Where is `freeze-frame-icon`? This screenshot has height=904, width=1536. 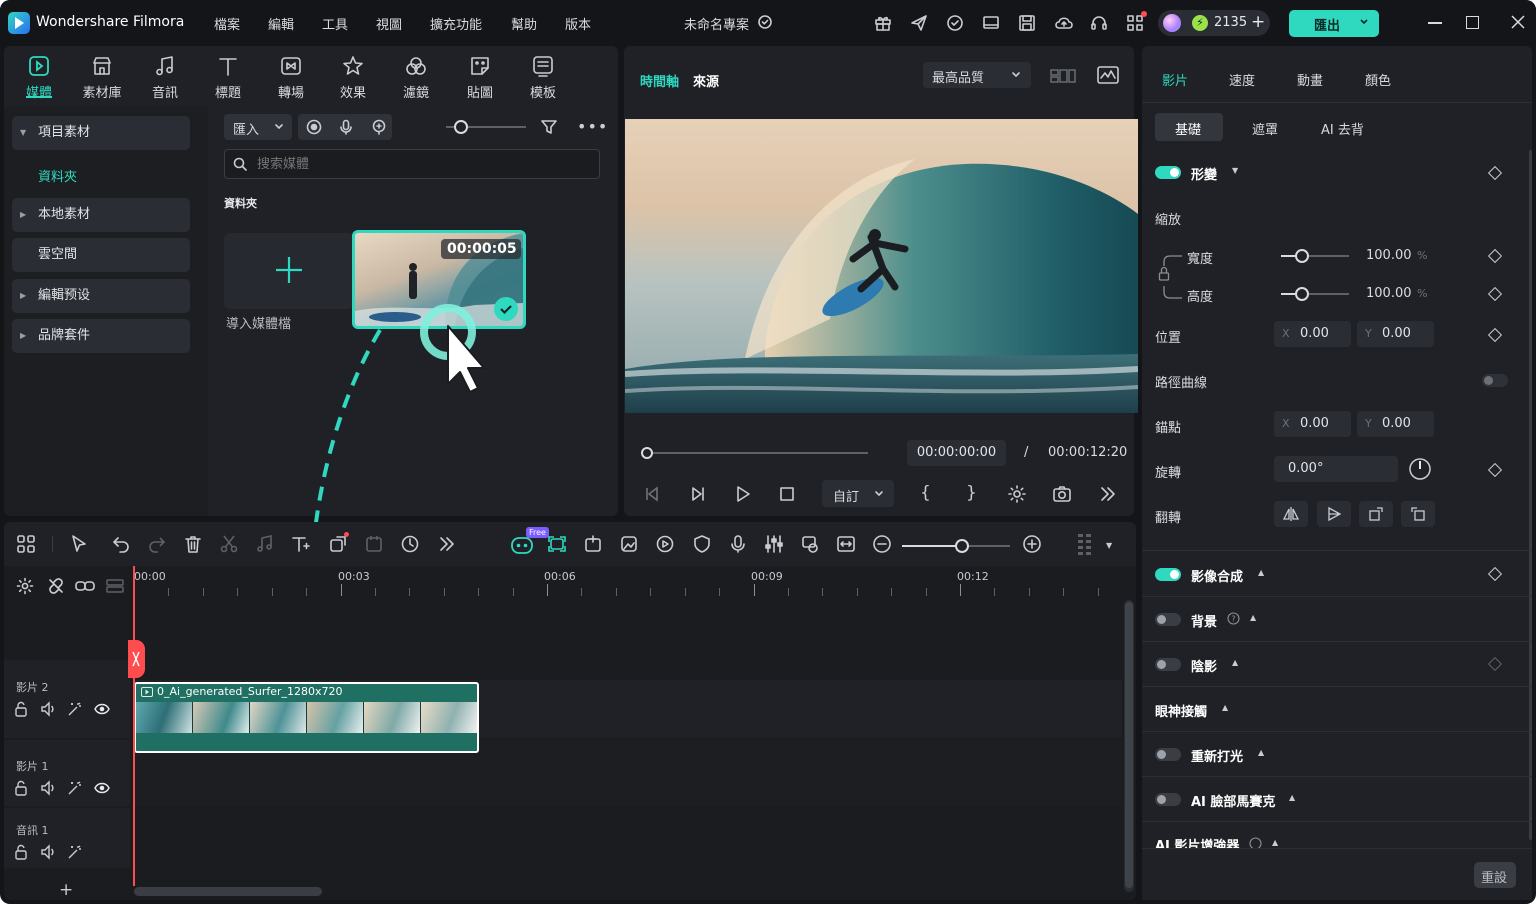 freeze-frame-icon is located at coordinates (374, 544).